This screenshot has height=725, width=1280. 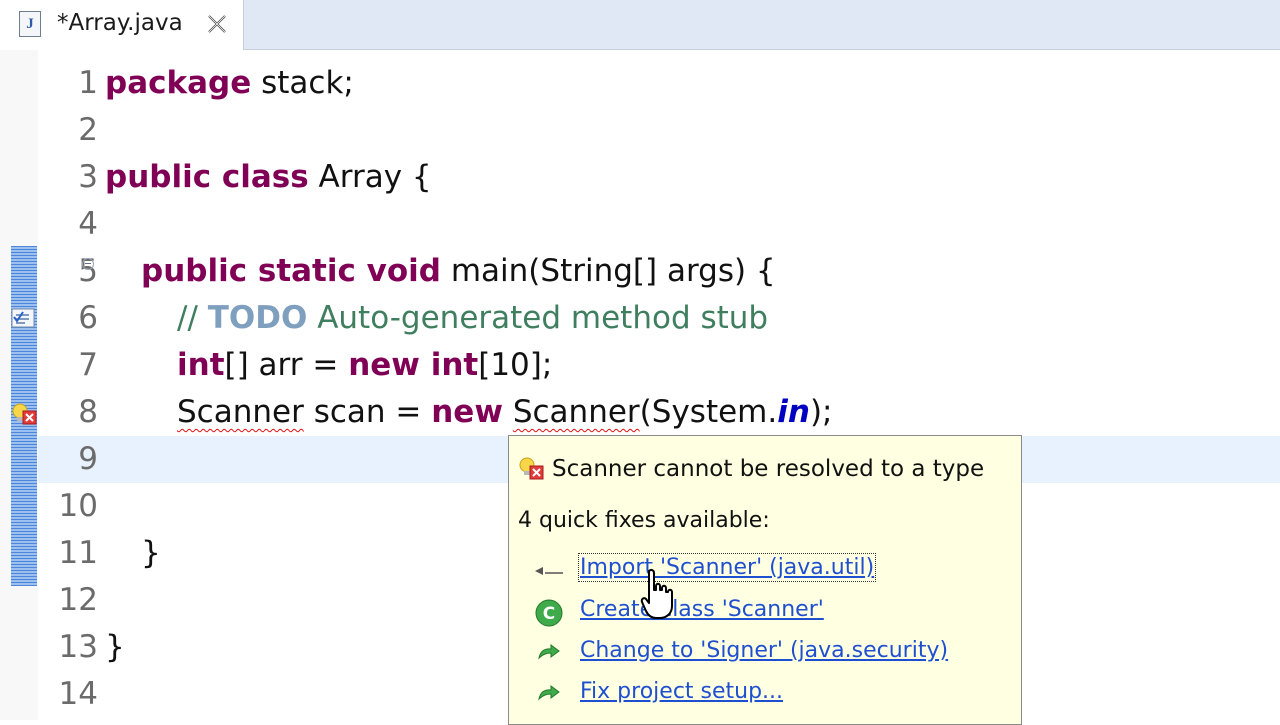 I want to click on quick-fix-import: Import 'Scanner' (java.util), so click(x=769, y=570).